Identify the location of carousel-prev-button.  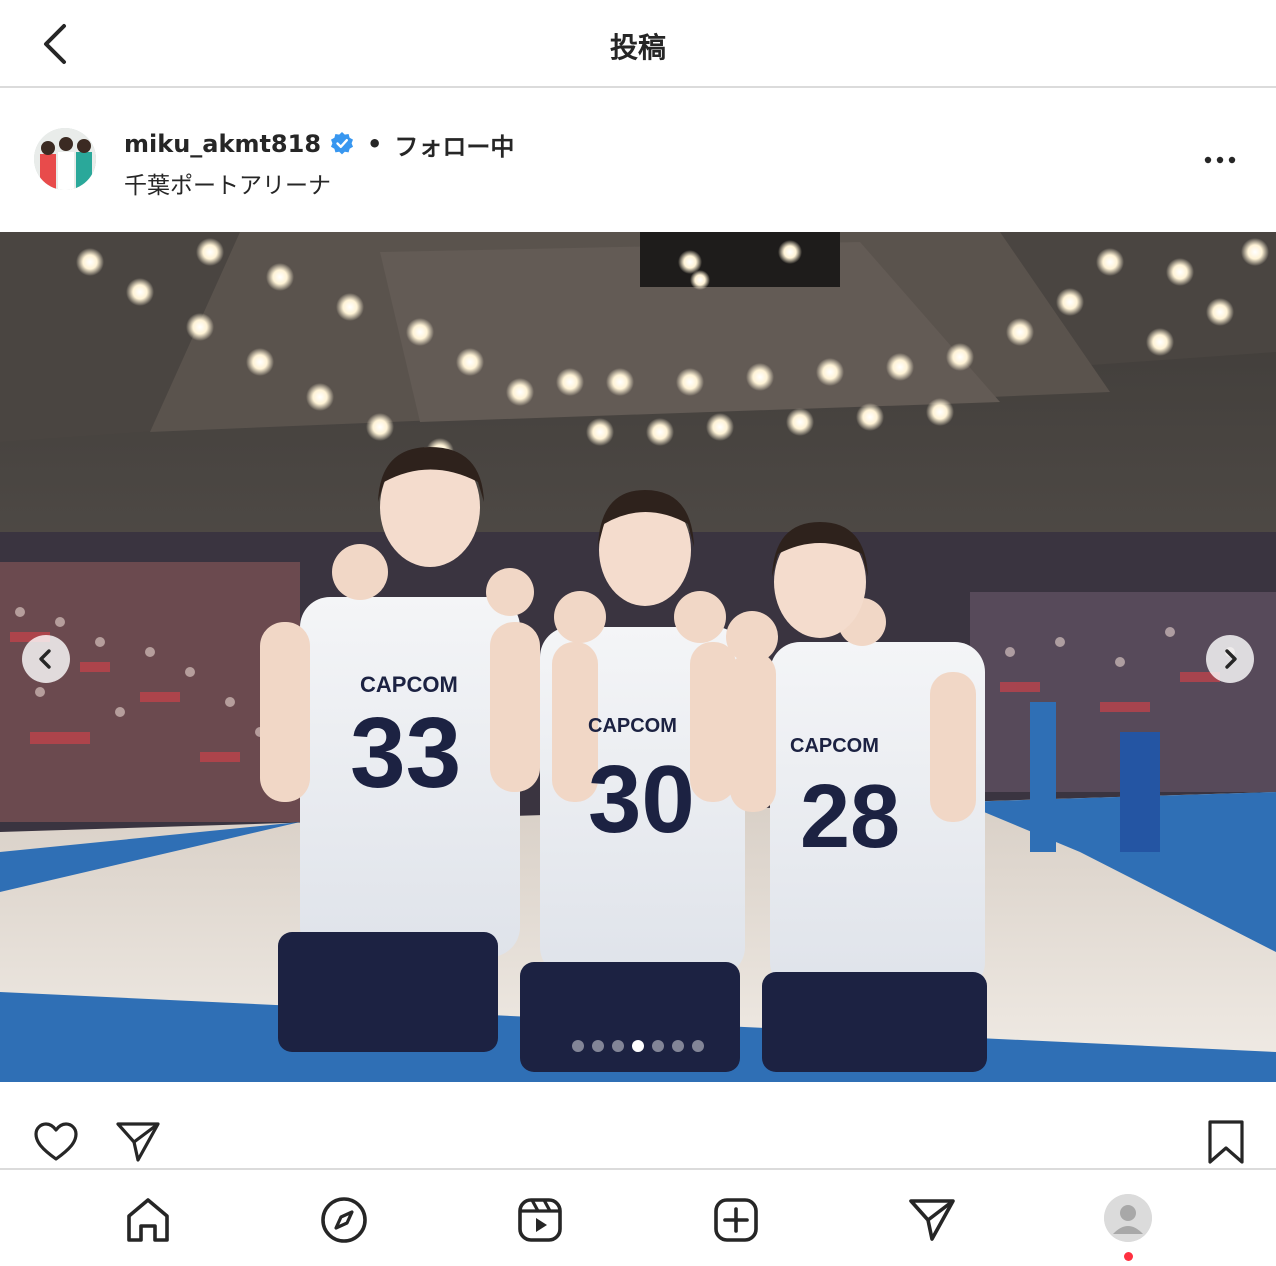
(46, 659).